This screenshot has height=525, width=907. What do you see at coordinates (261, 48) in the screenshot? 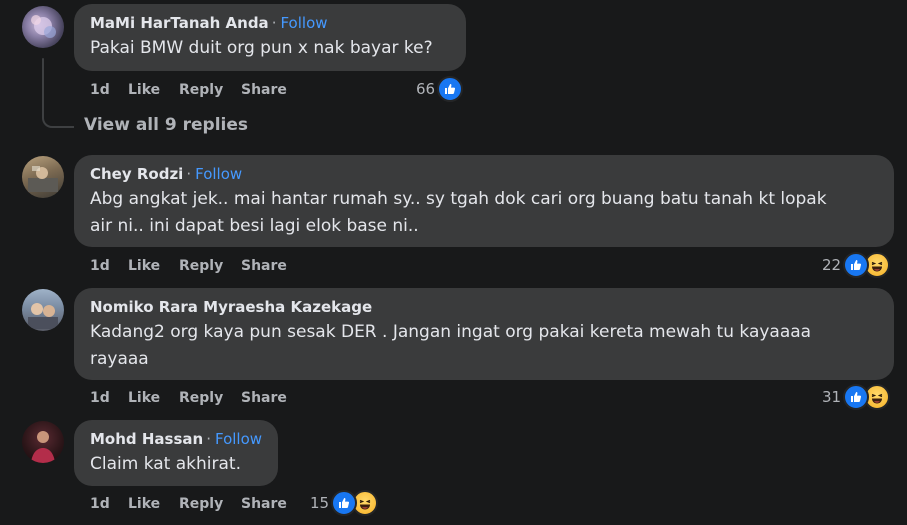
I see `comment-text-line: Pakai BMW duit org pun x nak bayar ke?` at bounding box center [261, 48].